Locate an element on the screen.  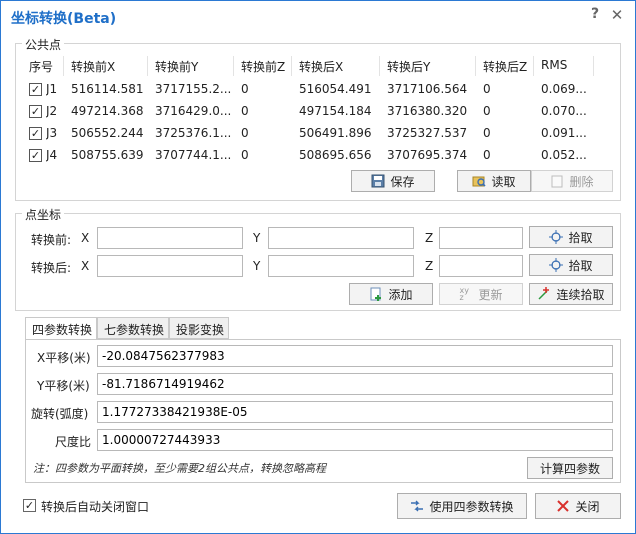
four-param-note: 注：四参数为平面转换，至少需要2组公共点，转换忽略高程 is located at coordinates (179, 468).